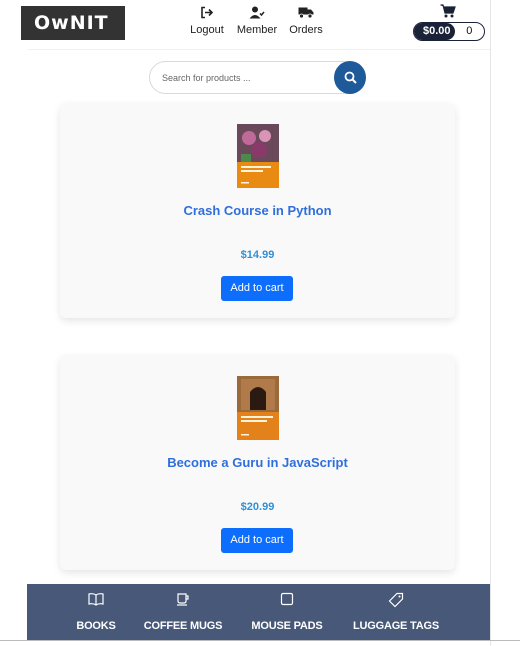  Describe the element at coordinates (306, 20) in the screenshot. I see `nav-orders: Orders` at that location.